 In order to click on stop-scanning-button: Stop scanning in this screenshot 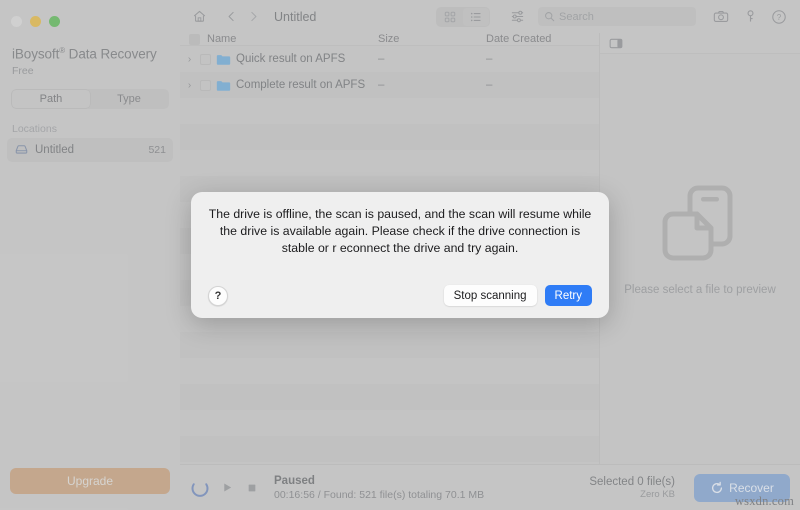, I will do `click(490, 295)`.